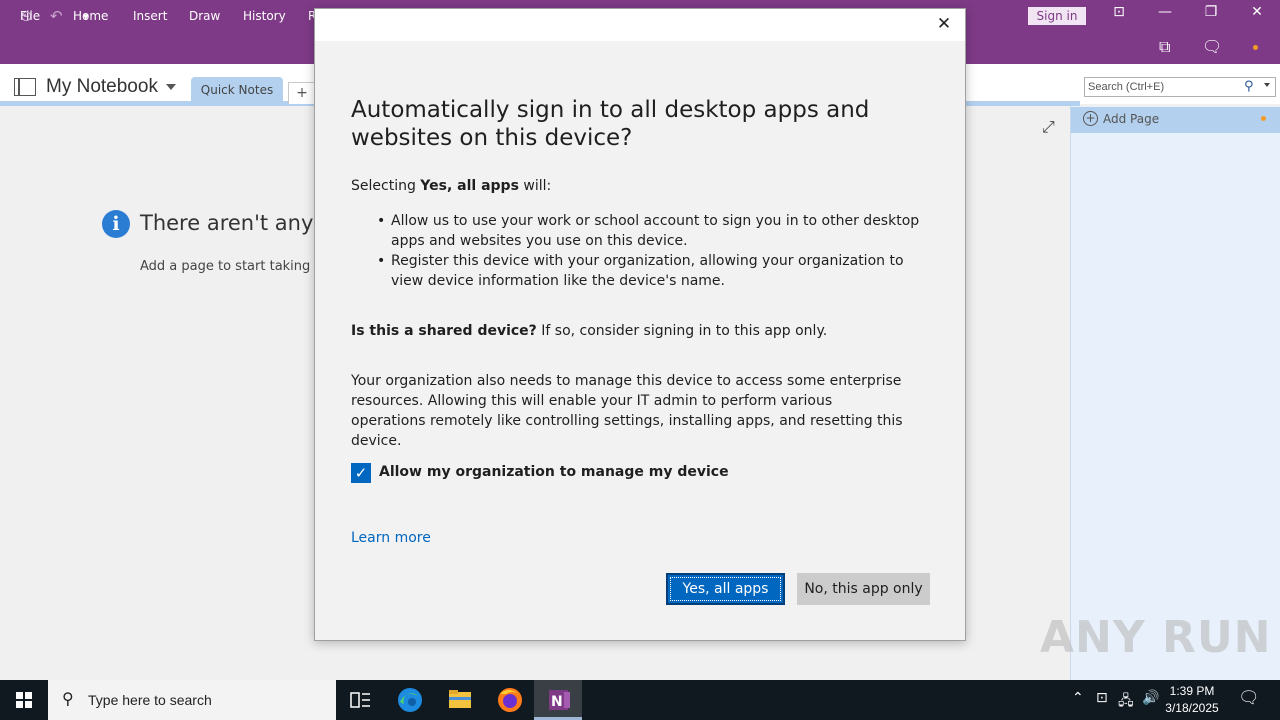 This screenshot has height=720, width=1280. Describe the element at coordinates (237, 91) in the screenshot. I see `section-tab-quick-notes: Quick Notes` at that location.